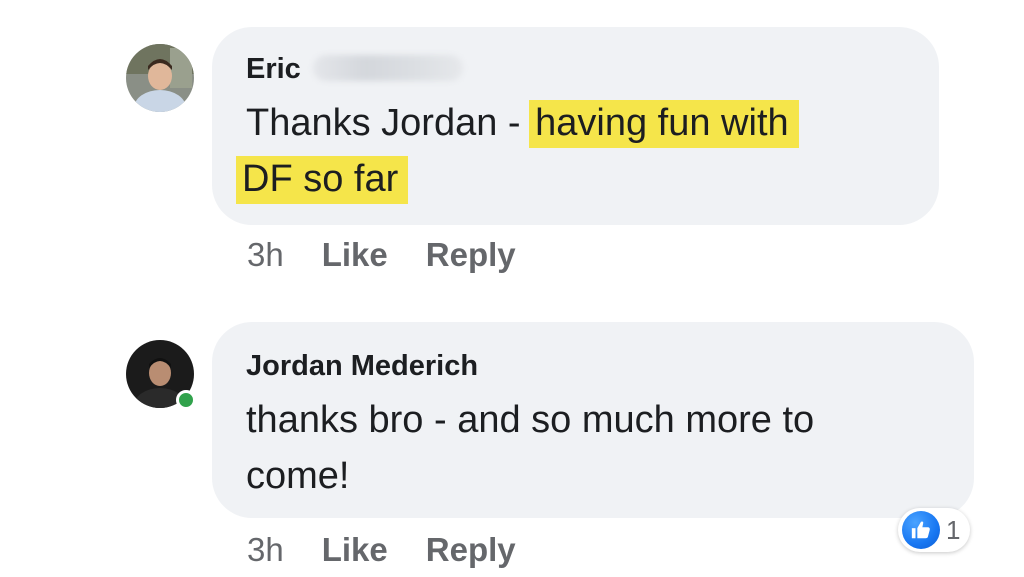 Image resolution: width=1024 pixels, height=577 pixels. I want to click on reaction-summary: 1, so click(934, 530).